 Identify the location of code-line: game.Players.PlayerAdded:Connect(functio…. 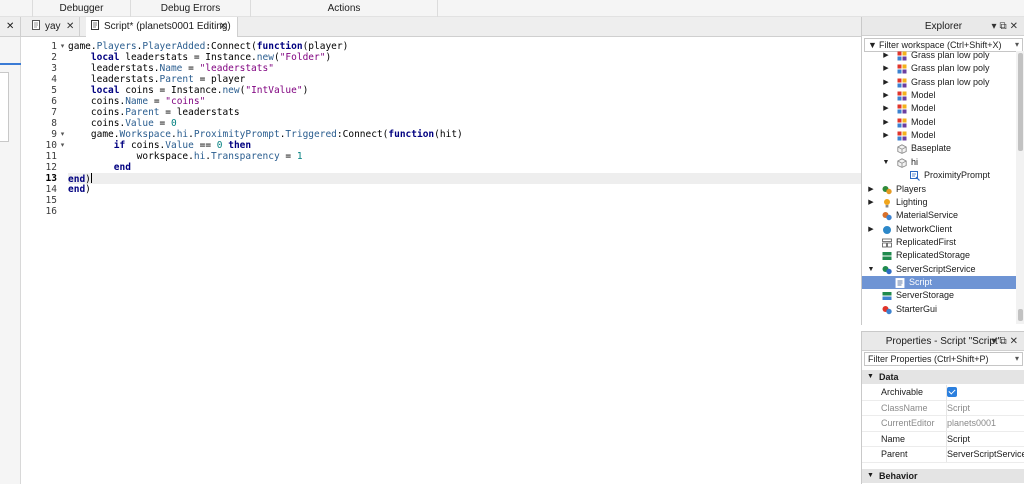
(464, 46).